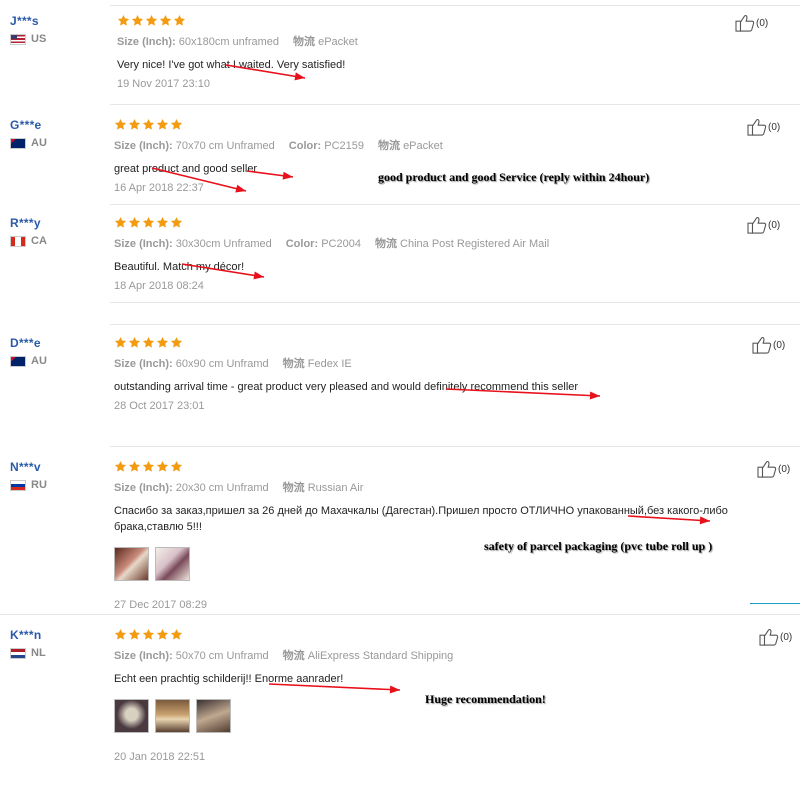 The image size is (800, 800). What do you see at coordinates (225, 146) in the screenshot?
I see `order-info-value: 70x70 cm Unframed` at bounding box center [225, 146].